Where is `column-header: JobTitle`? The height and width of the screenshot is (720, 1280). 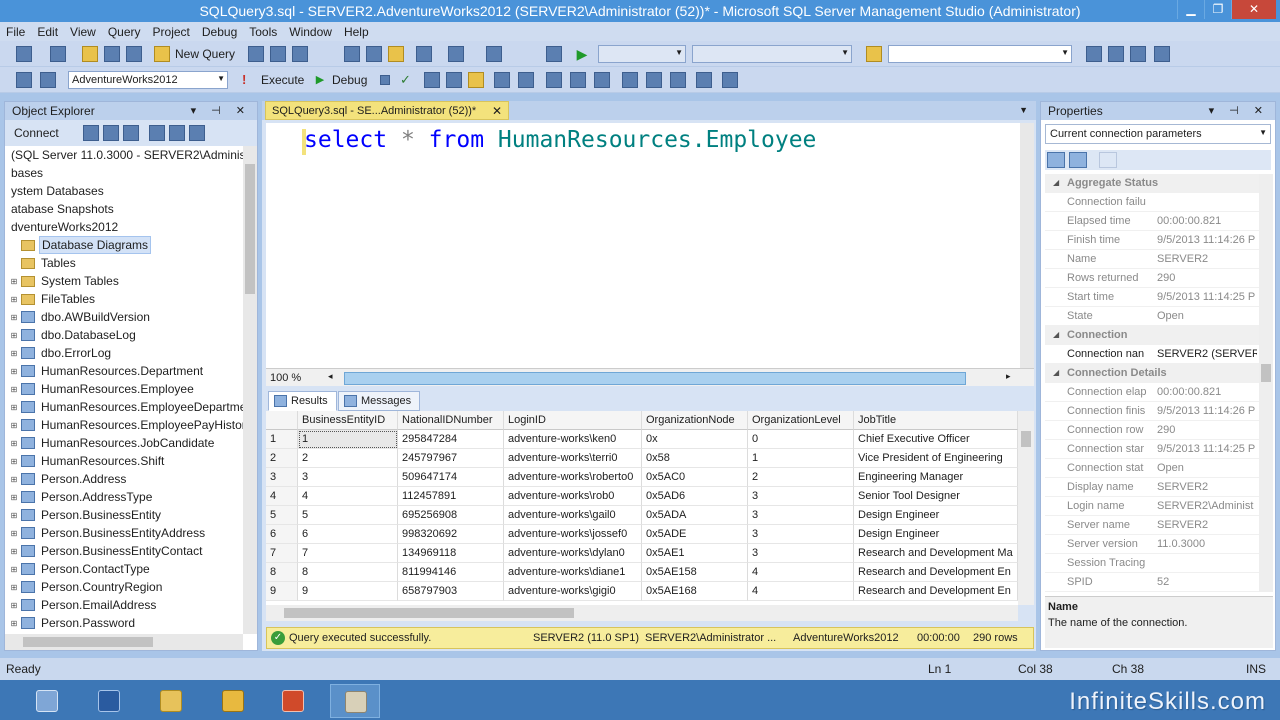 column-header: JobTitle is located at coordinates (936, 420).